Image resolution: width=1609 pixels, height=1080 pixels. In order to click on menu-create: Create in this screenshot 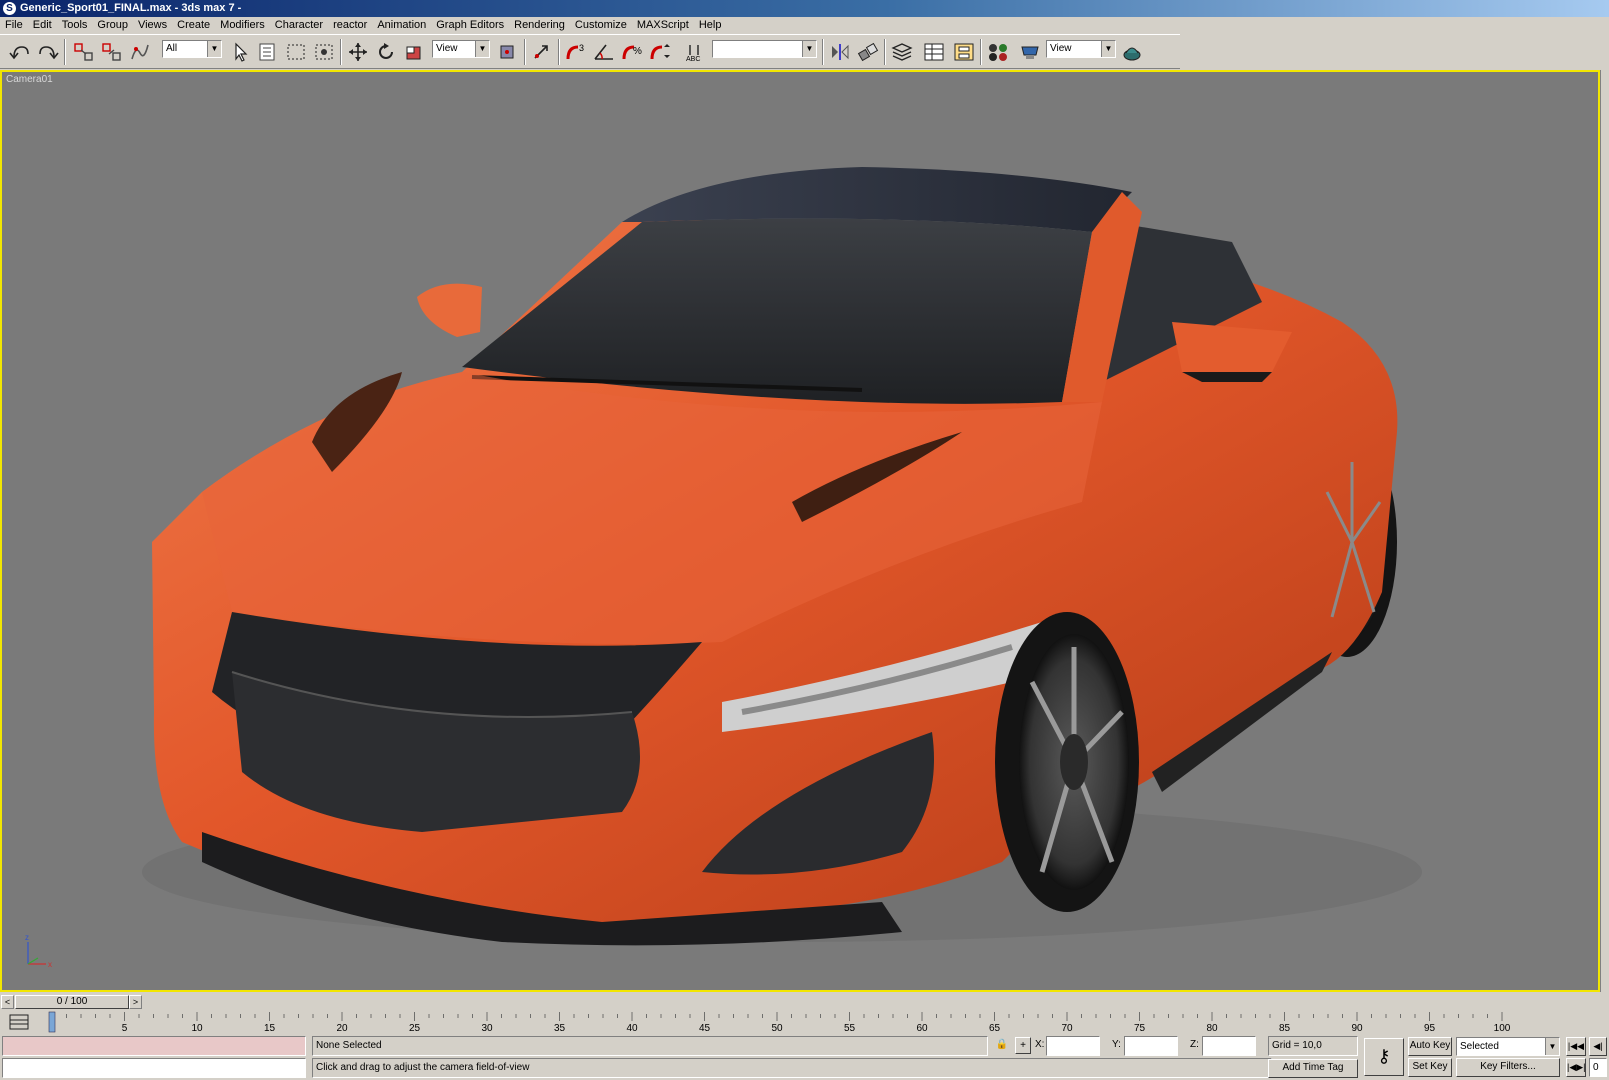, I will do `click(193, 25)`.